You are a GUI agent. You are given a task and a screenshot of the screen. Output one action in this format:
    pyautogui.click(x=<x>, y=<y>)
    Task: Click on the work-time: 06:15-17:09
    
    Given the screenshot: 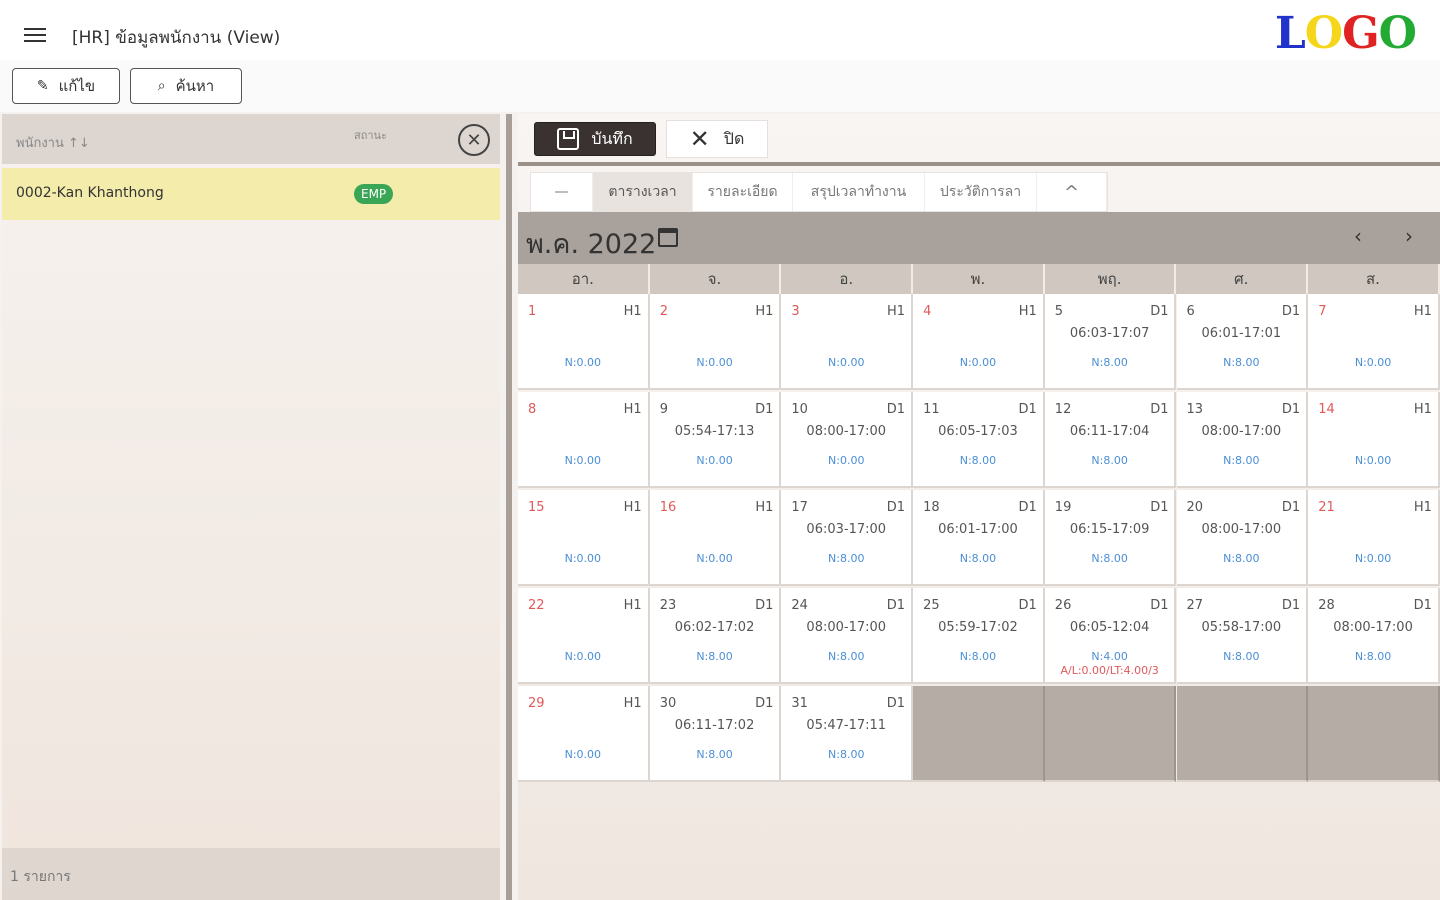 What is the action you would take?
    pyautogui.click(x=1109, y=529)
    